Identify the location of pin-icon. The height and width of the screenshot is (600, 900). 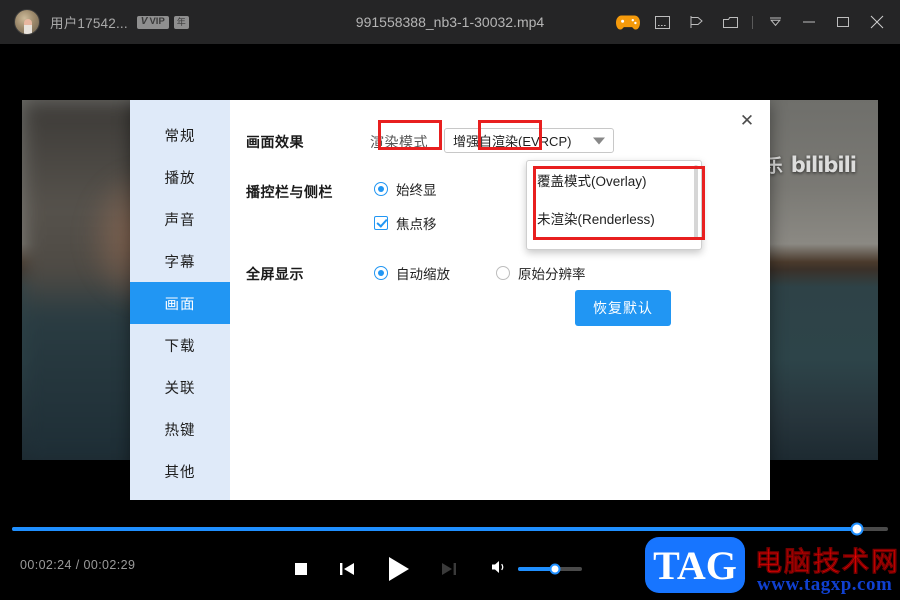
(696, 22).